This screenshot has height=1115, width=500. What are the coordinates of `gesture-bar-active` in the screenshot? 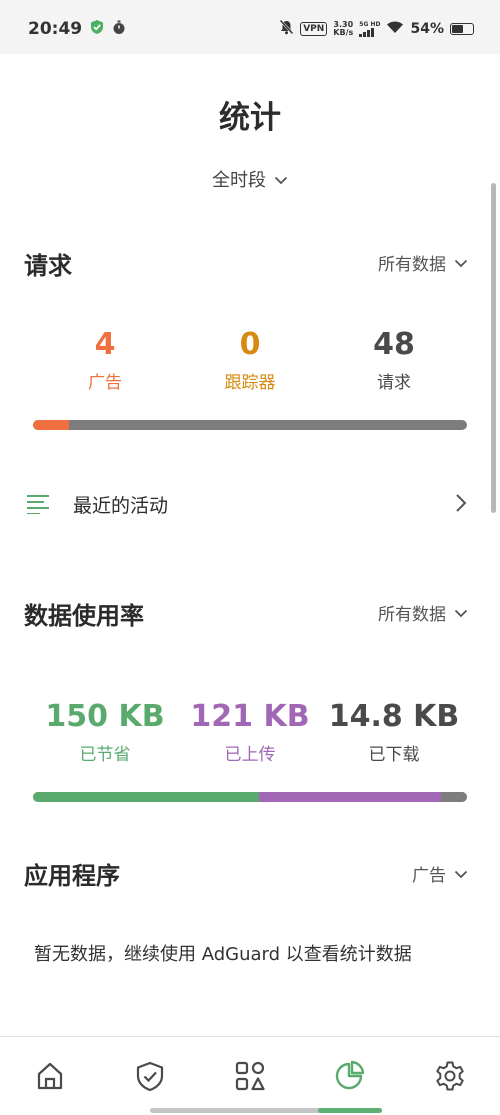 It's located at (350, 1110).